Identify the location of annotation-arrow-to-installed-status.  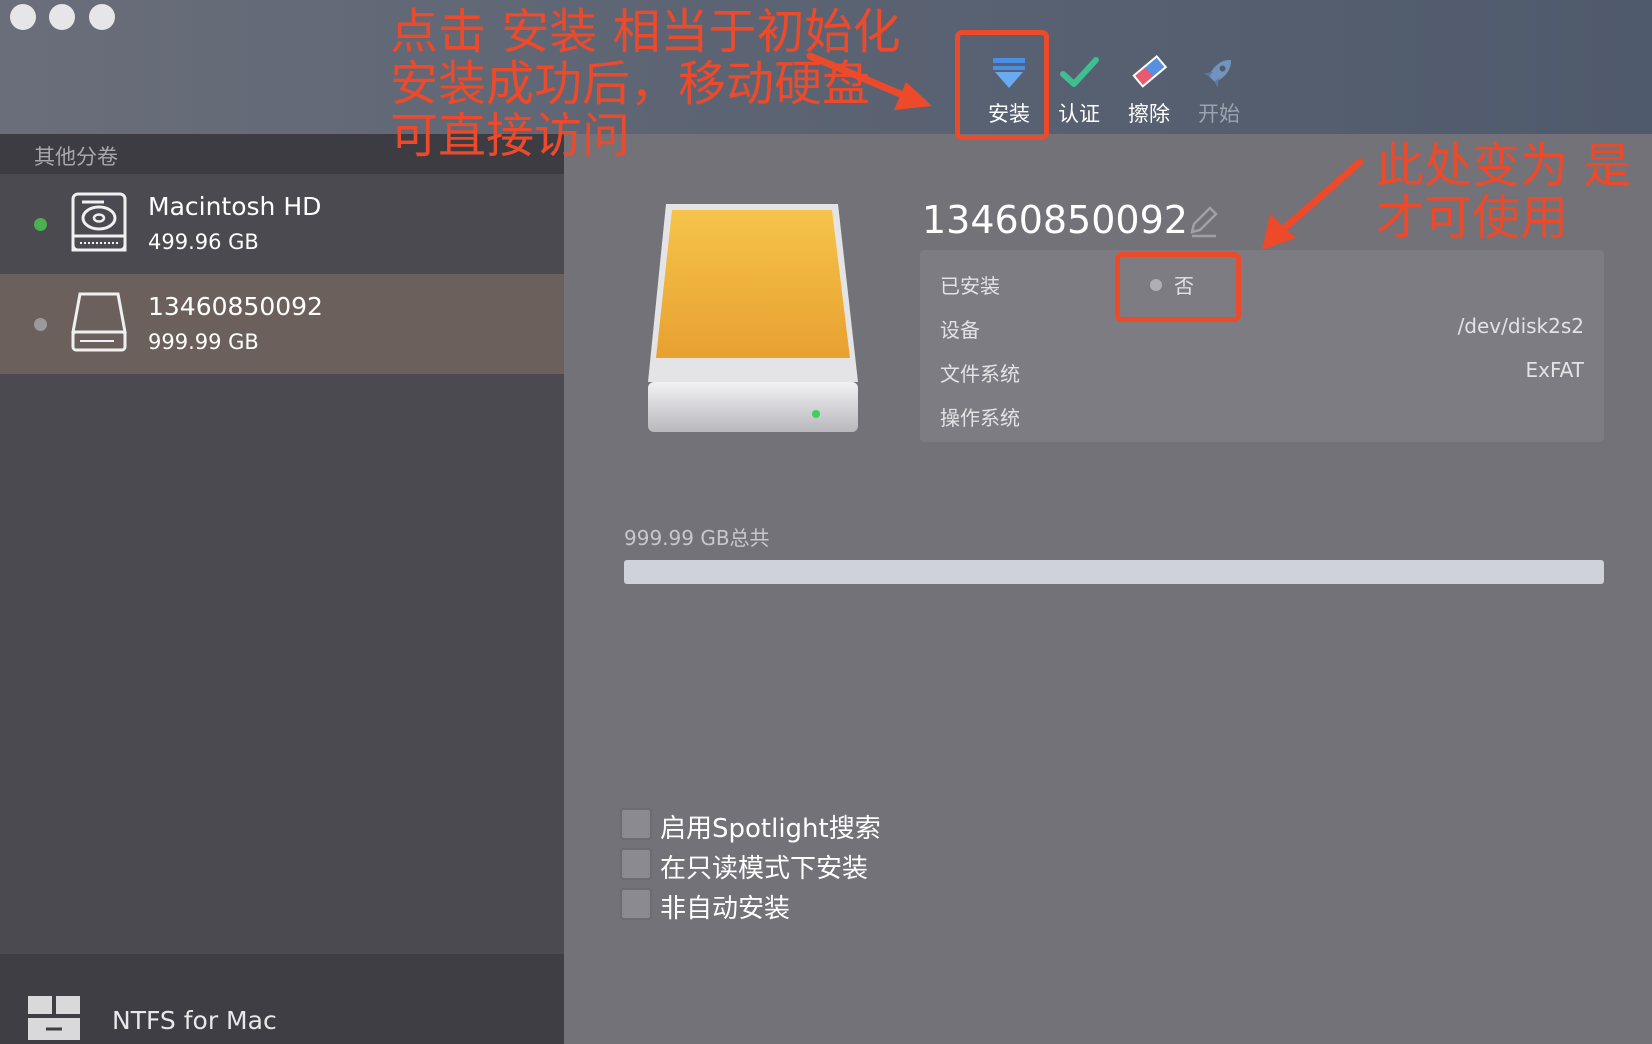
(1313, 204).